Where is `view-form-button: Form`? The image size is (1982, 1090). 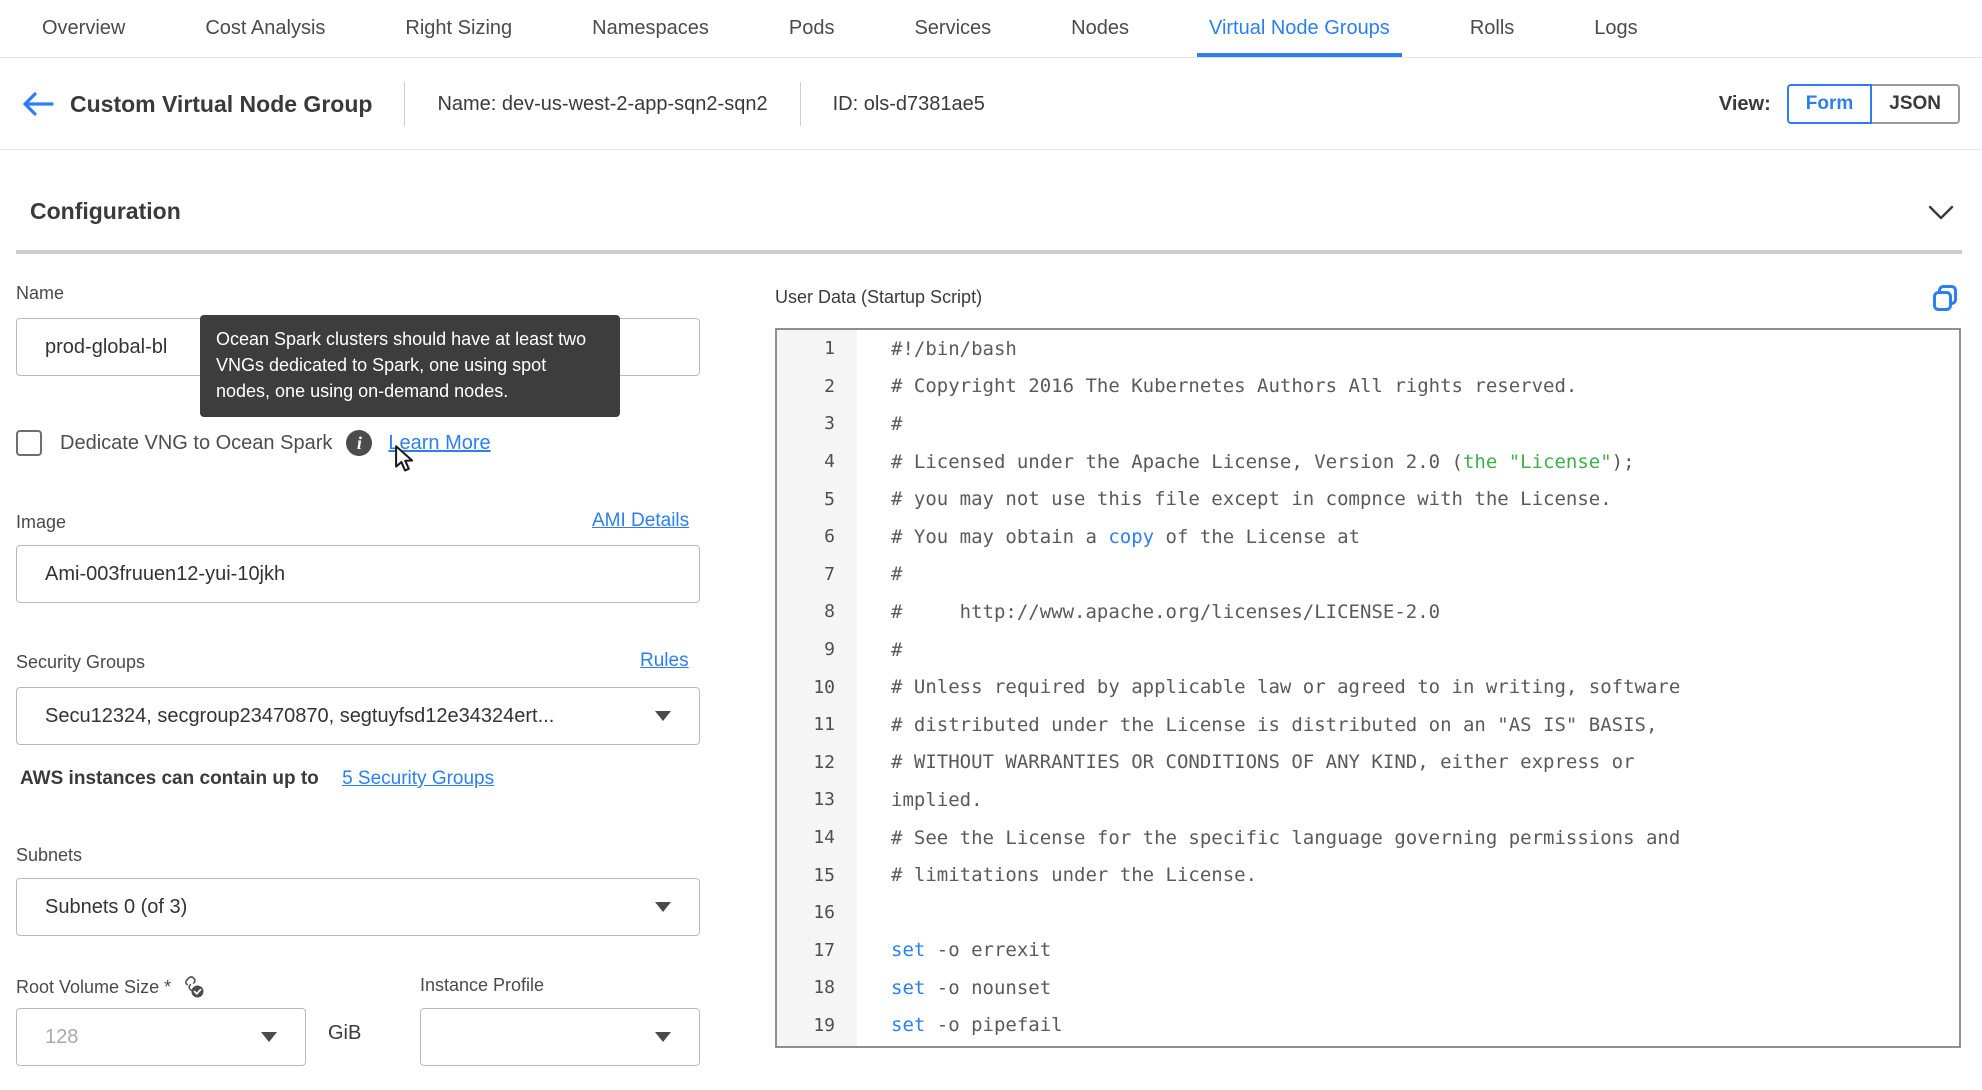 view-form-button: Form is located at coordinates (1829, 104).